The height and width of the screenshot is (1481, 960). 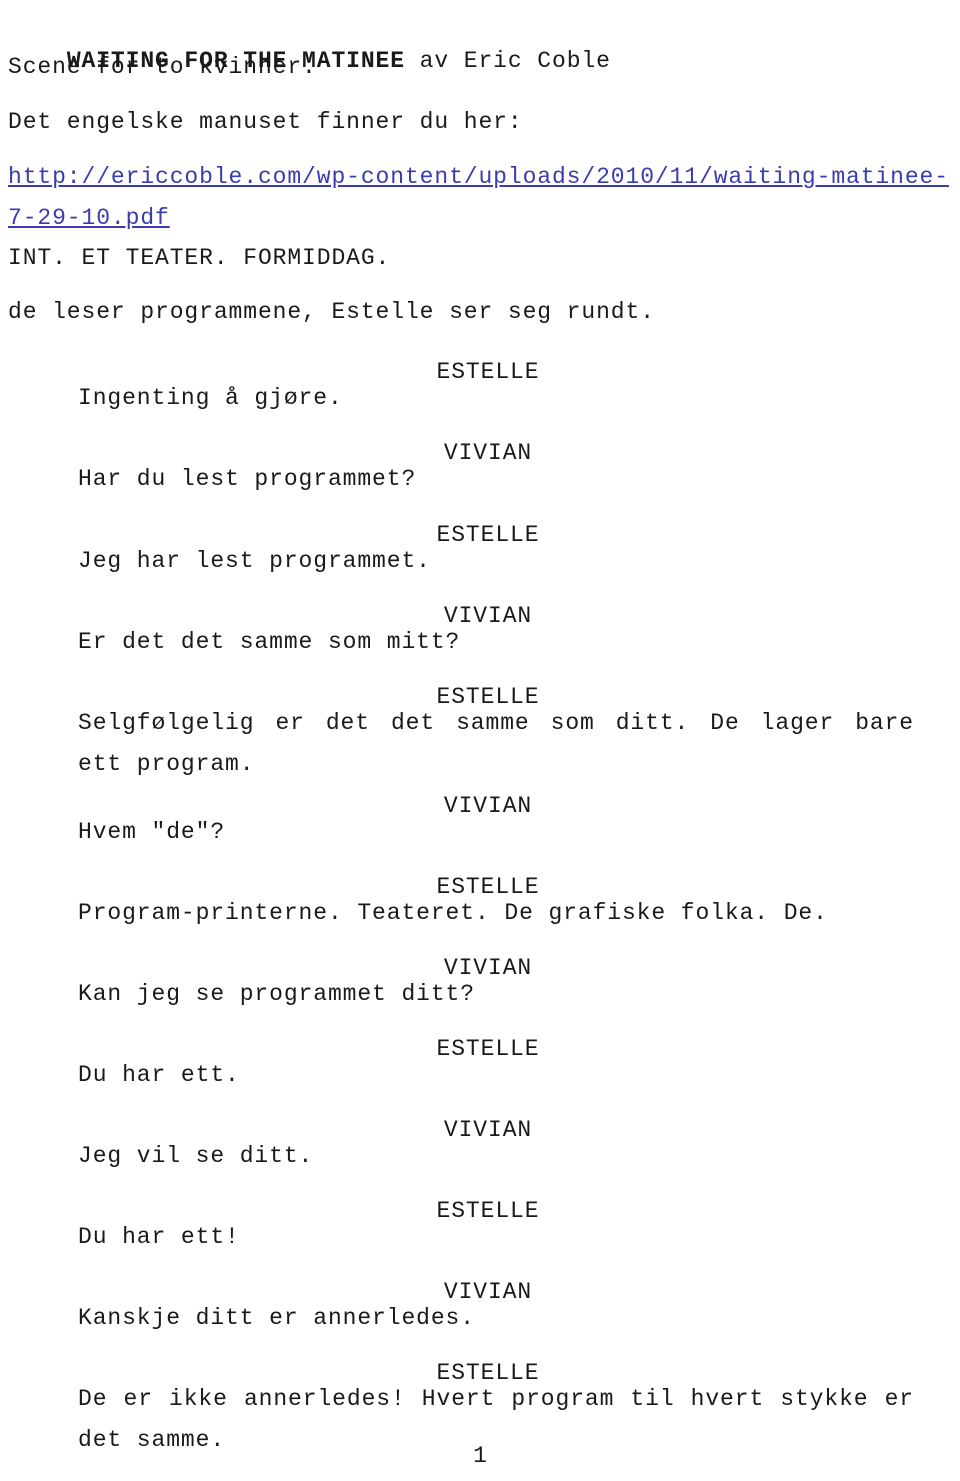 I want to click on dialogue-line: Jeg vil se ditt., so click(x=196, y=1156).